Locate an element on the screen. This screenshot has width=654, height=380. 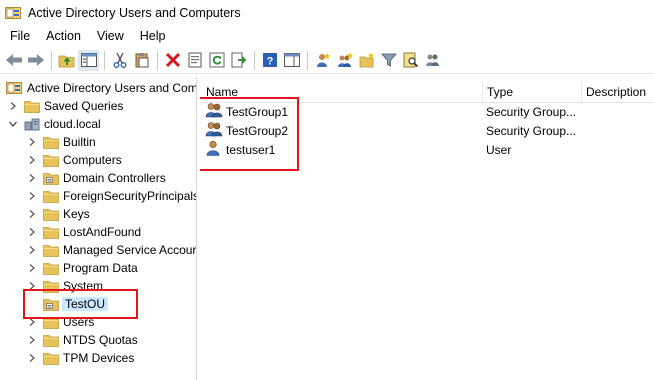
tree-item-managed-service-accounts: Managed Service Accour is located at coordinates (111, 250).